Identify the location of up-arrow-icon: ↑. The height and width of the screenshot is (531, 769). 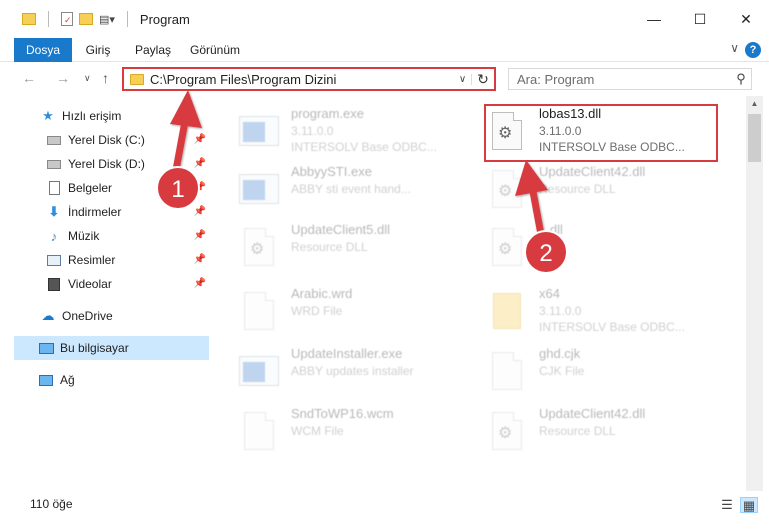
(105, 78).